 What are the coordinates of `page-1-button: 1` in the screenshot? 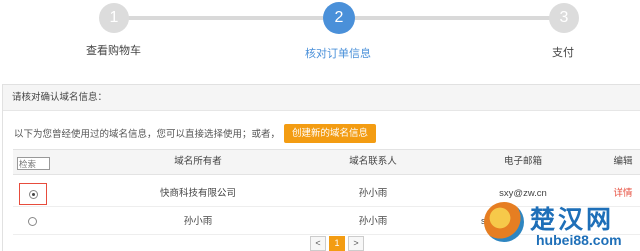 It's located at (337, 243).